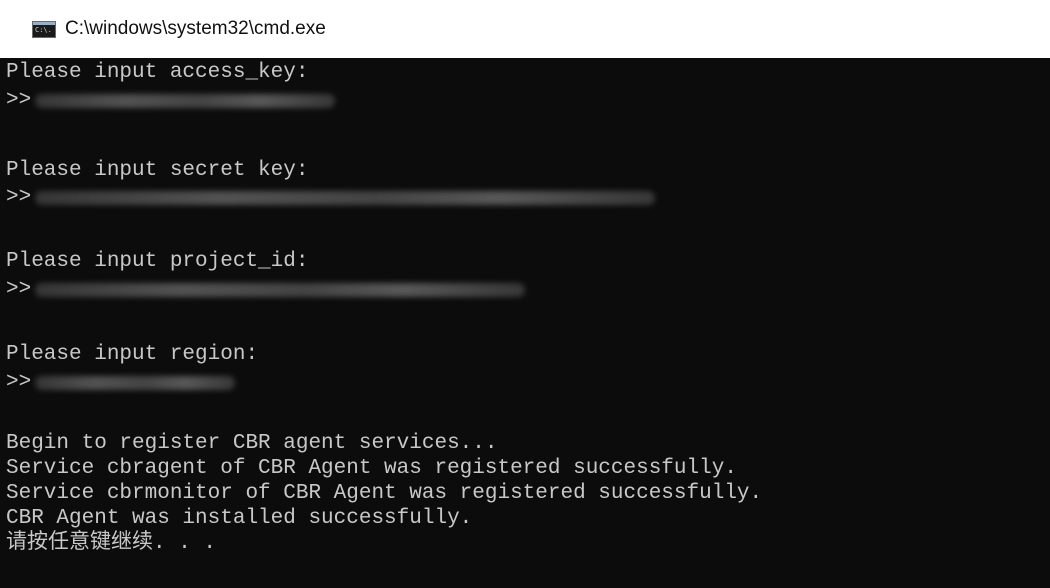 The width and height of the screenshot is (1050, 588). Describe the element at coordinates (132, 354) in the screenshot. I see `region-prompt: Please input region:` at that location.